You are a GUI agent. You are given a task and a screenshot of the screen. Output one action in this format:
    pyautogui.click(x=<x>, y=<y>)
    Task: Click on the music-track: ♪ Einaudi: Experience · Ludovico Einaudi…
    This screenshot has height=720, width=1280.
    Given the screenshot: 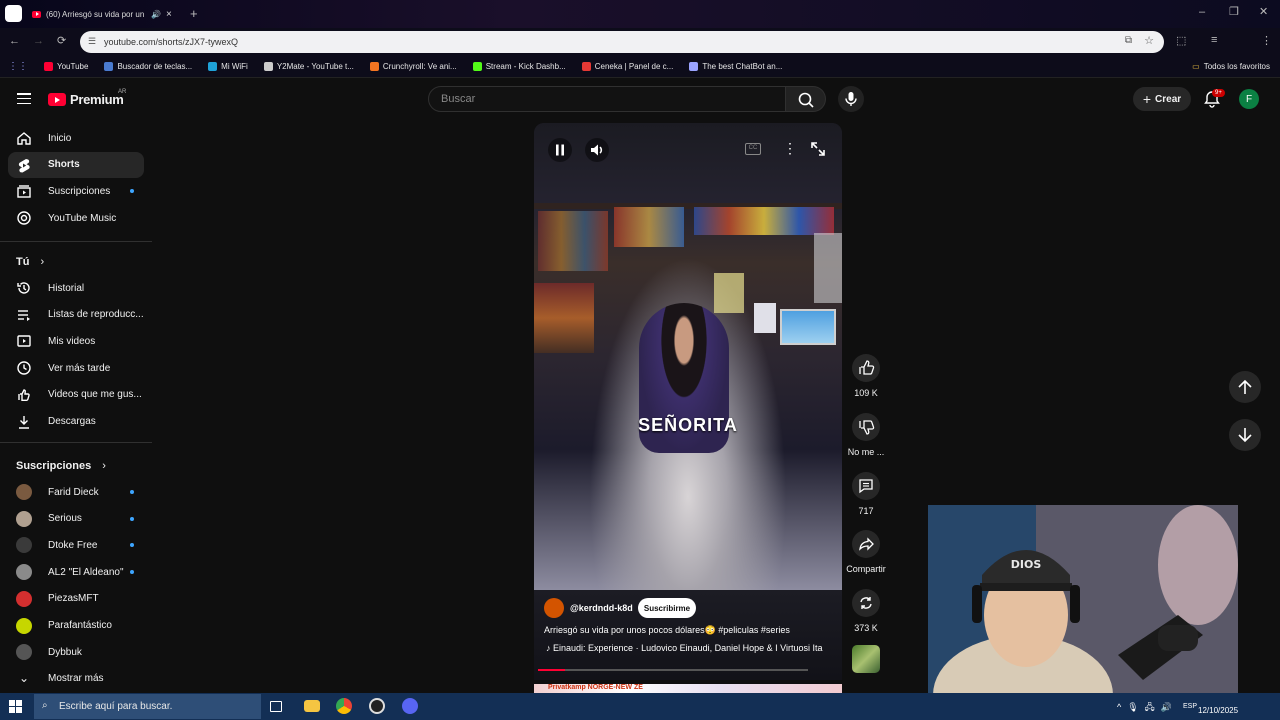 What is the action you would take?
    pyautogui.click(x=689, y=648)
    